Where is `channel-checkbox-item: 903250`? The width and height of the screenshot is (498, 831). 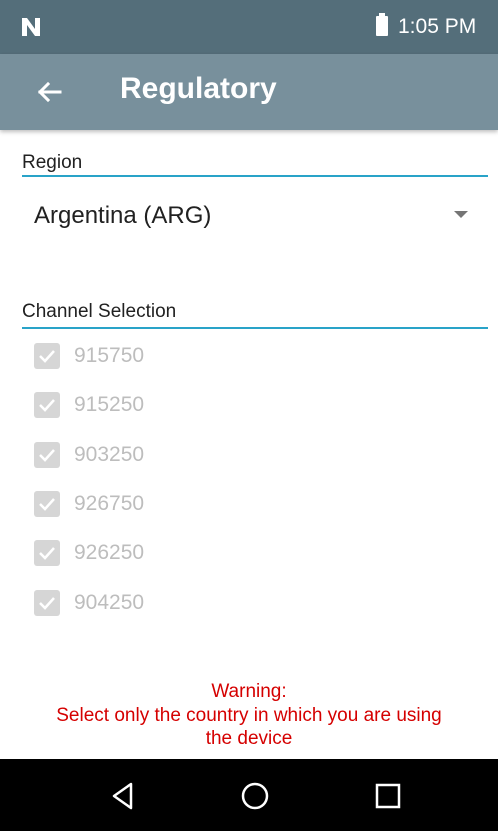
channel-checkbox-item: 903250 is located at coordinates (134, 454).